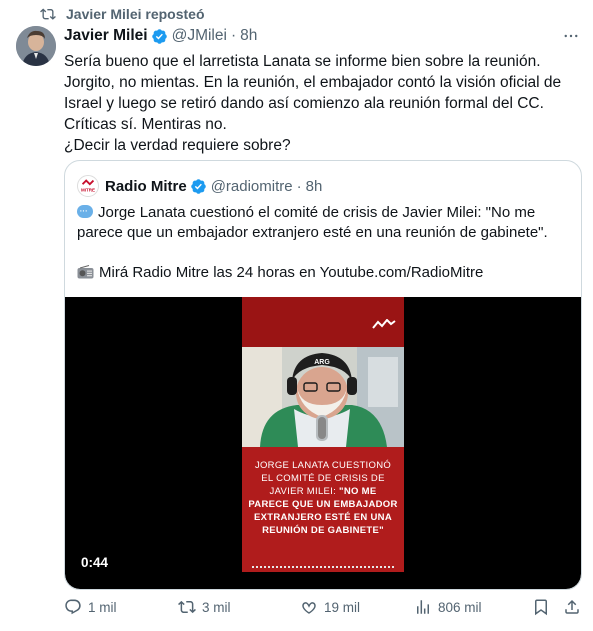 This screenshot has width=593, height=631. I want to click on quoted-author-handle: @radiomitre, so click(251, 186).